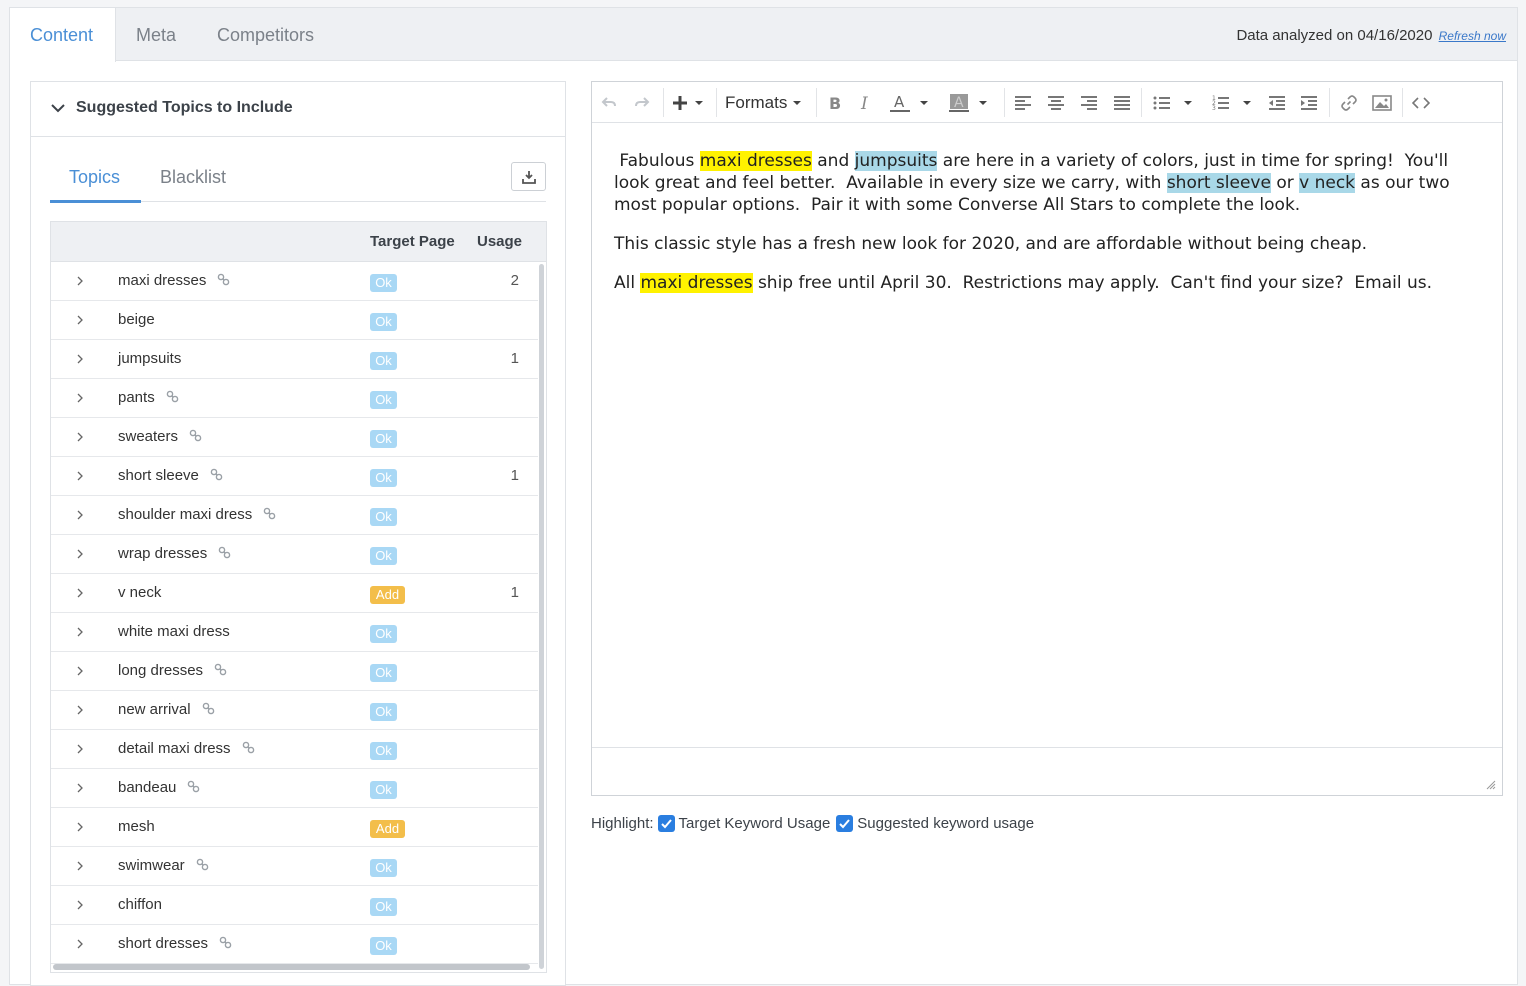  What do you see at coordinates (1349, 102) in the screenshot?
I see `insert-link-button` at bounding box center [1349, 102].